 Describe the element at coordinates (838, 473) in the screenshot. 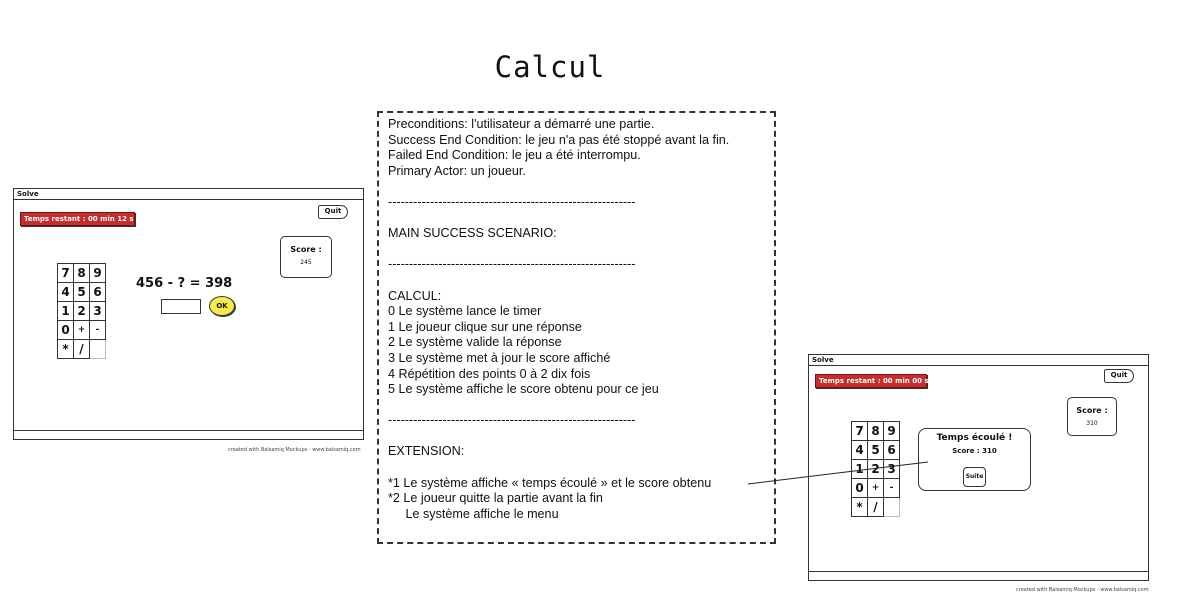

I see `connector-line` at that location.